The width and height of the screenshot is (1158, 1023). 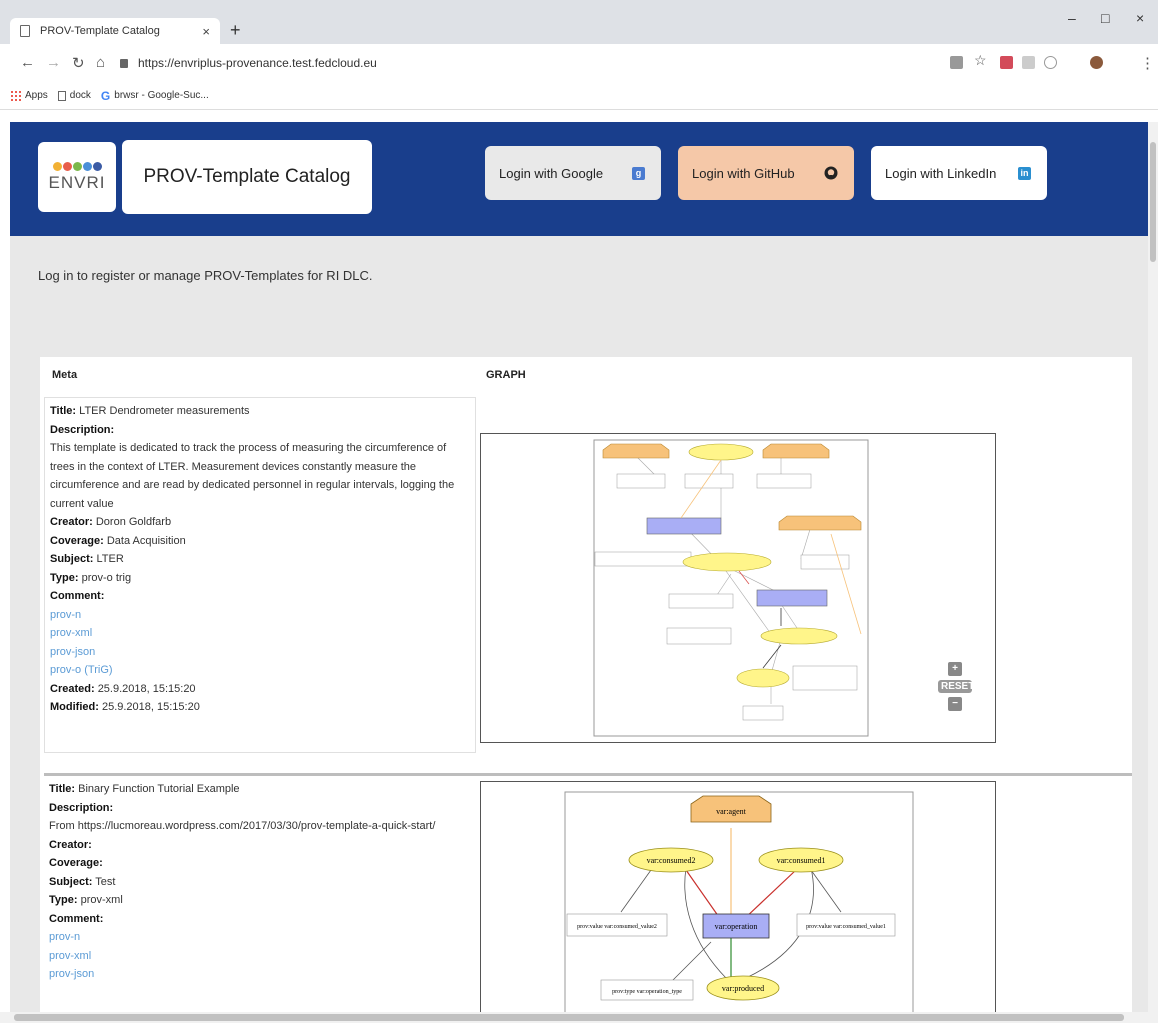 What do you see at coordinates (15, 95) in the screenshot?
I see `apps-grid-icon` at bounding box center [15, 95].